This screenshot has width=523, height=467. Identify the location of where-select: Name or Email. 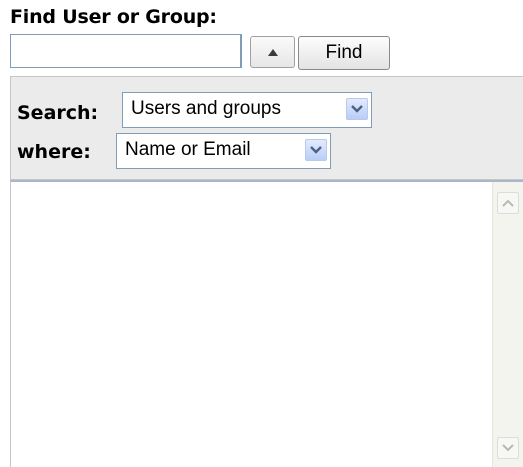
(223, 151).